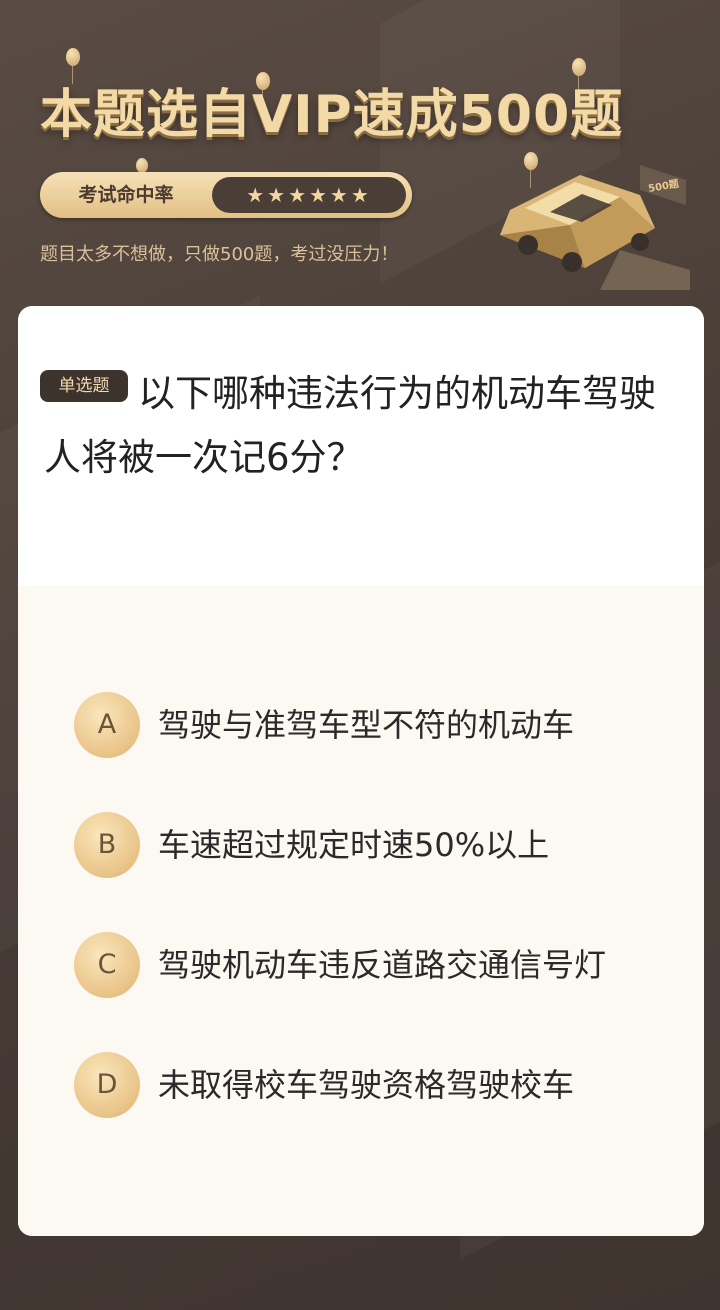 The image size is (720, 1310). Describe the element at coordinates (332, 115) in the screenshot. I see `page-title: 本题选自VIP速成500题` at that location.